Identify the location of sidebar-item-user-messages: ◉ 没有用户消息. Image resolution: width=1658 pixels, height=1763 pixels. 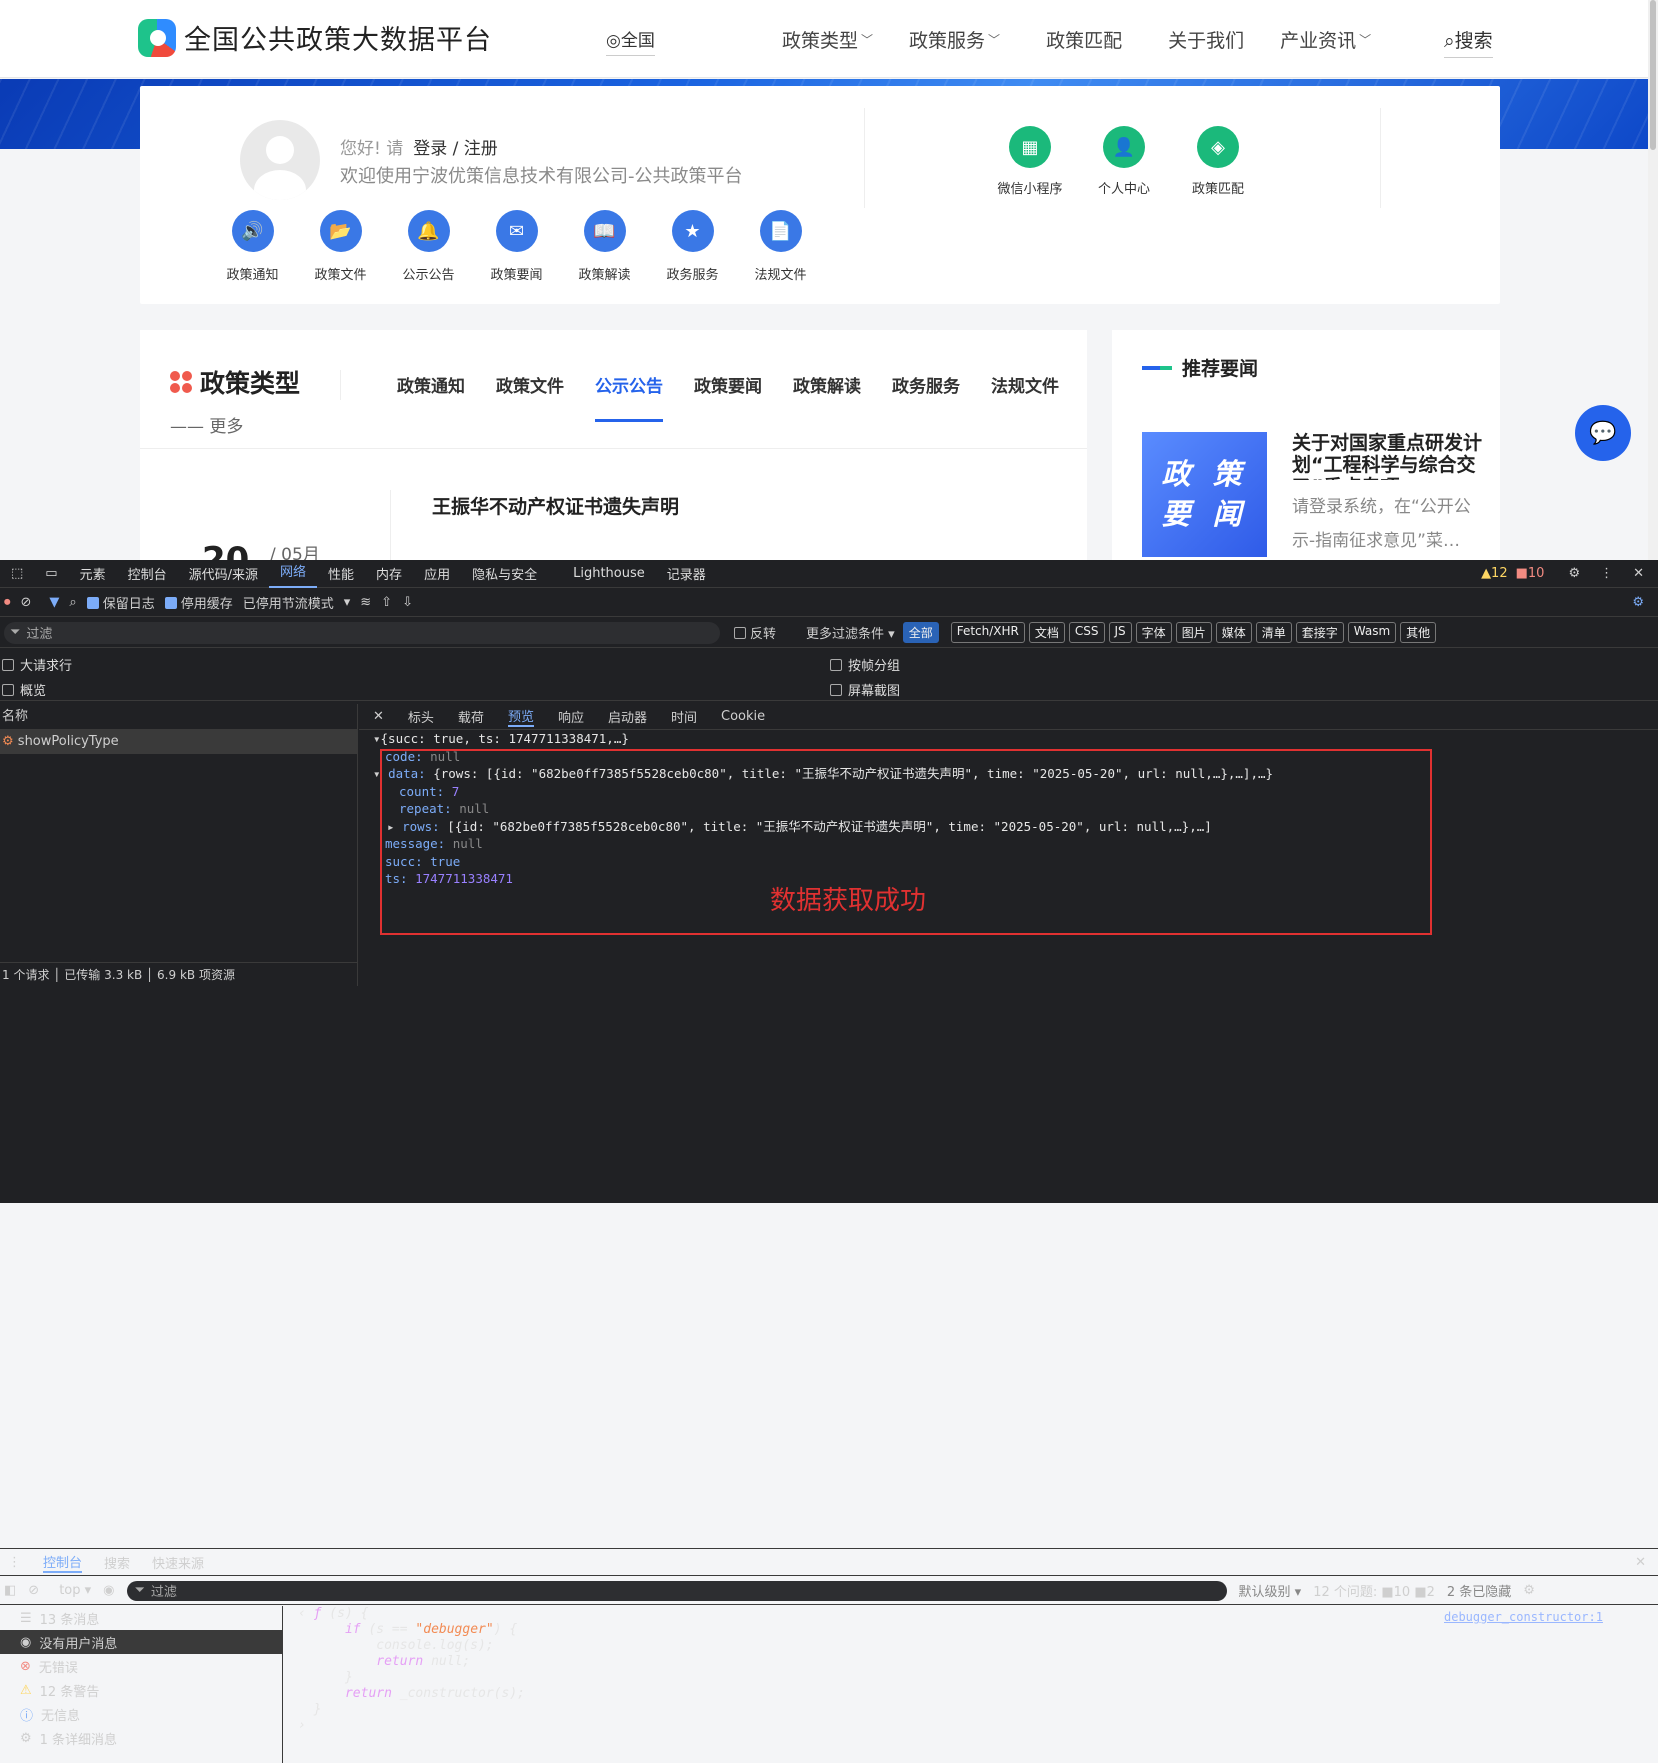
(141, 1642).